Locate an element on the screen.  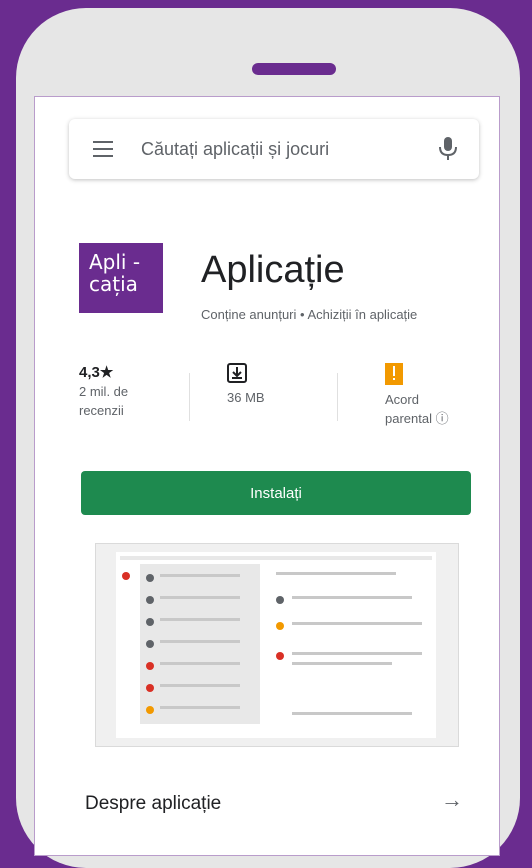
size-stat: 36 MB is located at coordinates (246, 385).